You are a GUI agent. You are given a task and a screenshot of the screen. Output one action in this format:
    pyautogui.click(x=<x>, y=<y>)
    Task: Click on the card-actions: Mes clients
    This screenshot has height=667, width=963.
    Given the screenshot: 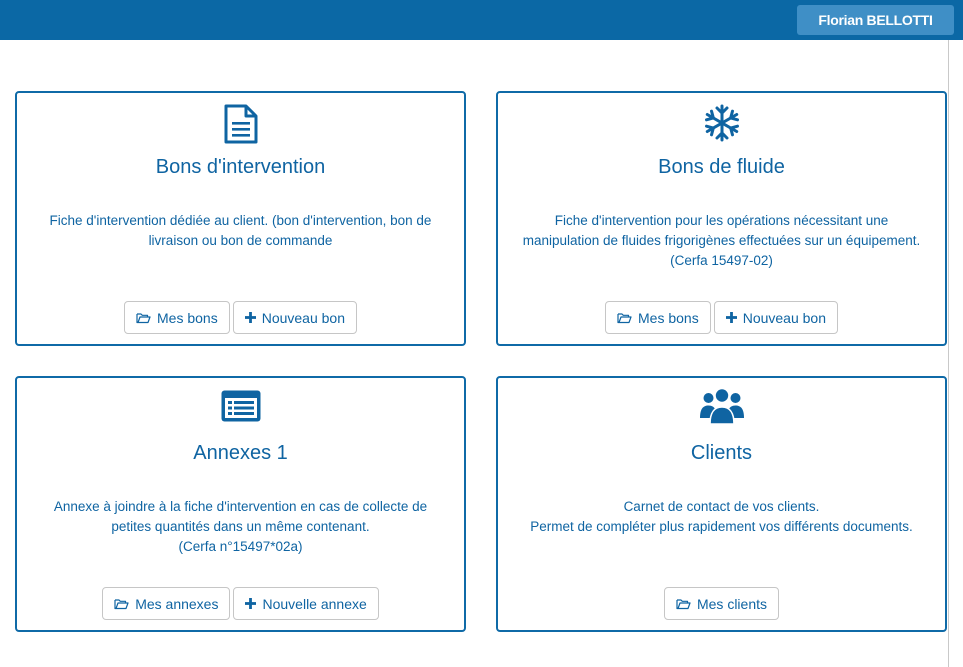 What is the action you would take?
    pyautogui.click(x=721, y=603)
    